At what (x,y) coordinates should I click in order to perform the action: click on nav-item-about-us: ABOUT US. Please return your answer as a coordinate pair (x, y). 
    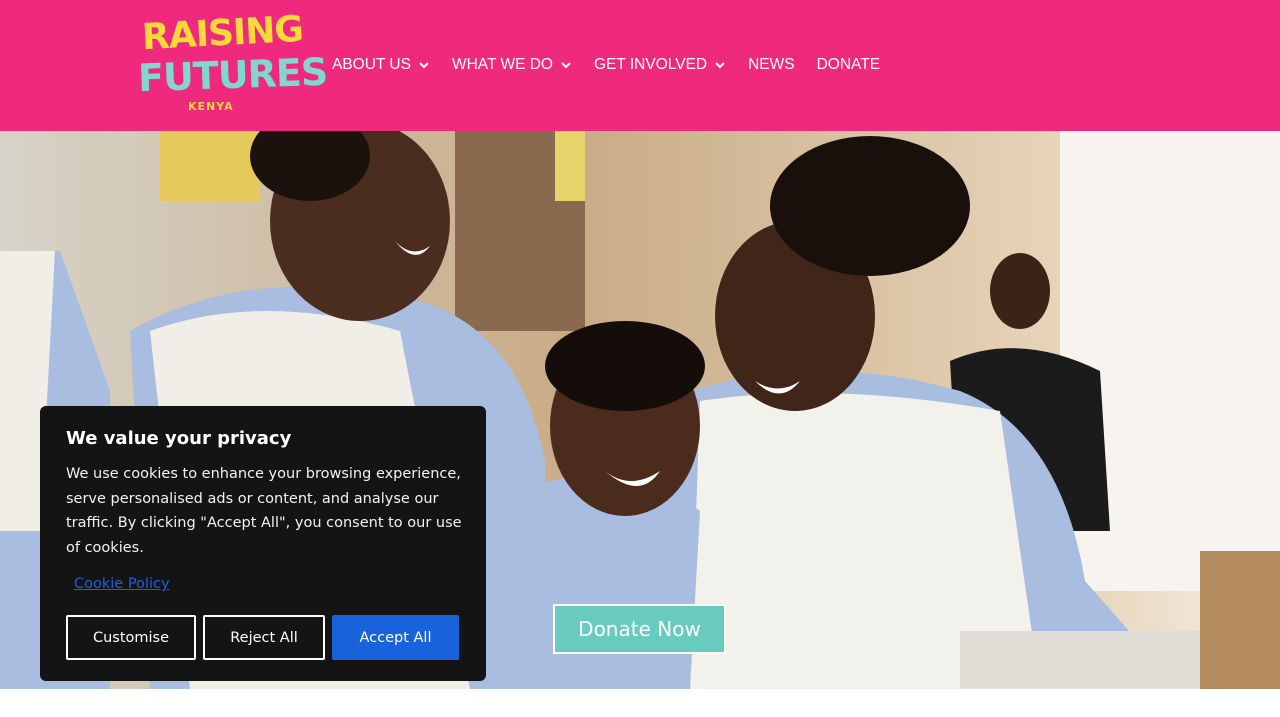
    Looking at the image, I should click on (381, 65).